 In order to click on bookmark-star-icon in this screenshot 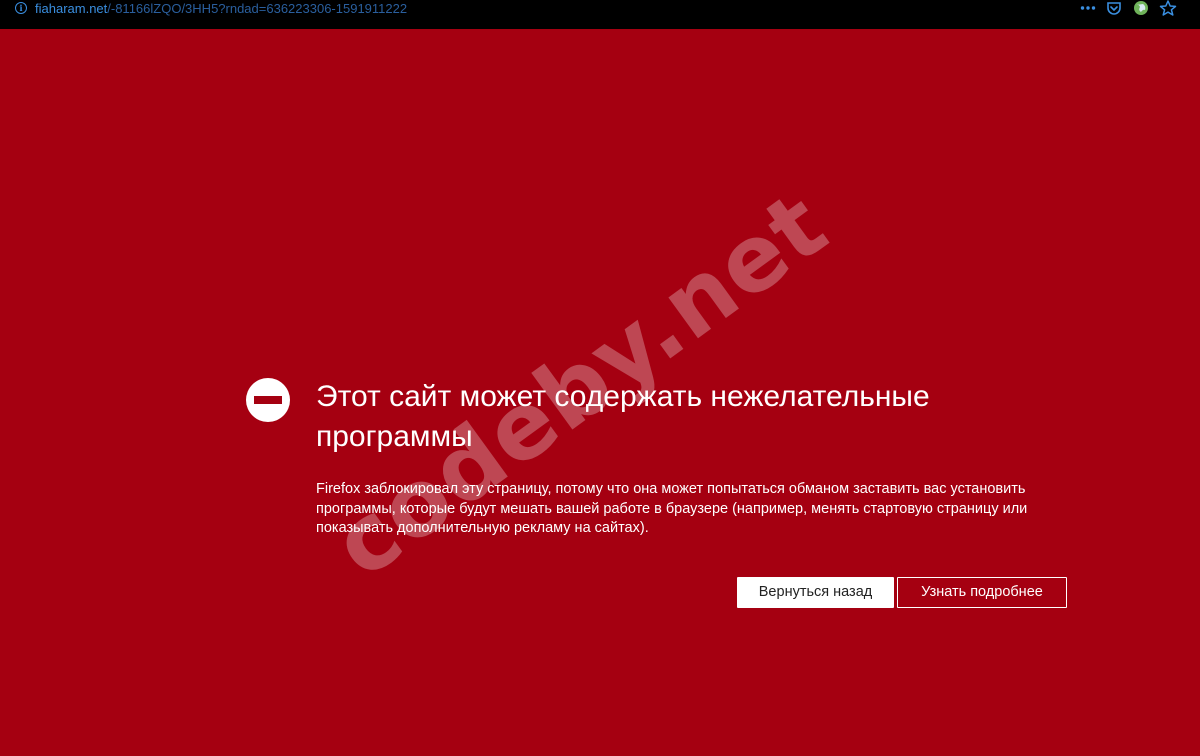, I will do `click(1168, 9)`.